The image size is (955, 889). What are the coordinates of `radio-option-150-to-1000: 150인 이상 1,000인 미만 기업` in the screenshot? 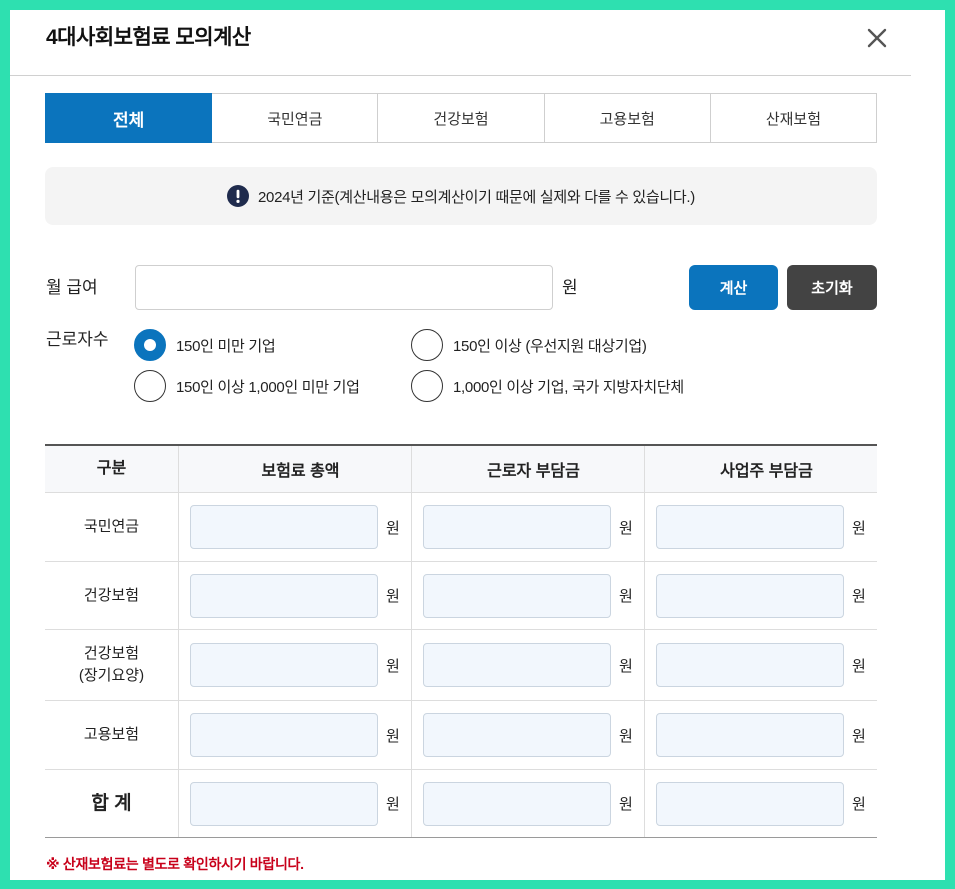 It's located at (247, 386).